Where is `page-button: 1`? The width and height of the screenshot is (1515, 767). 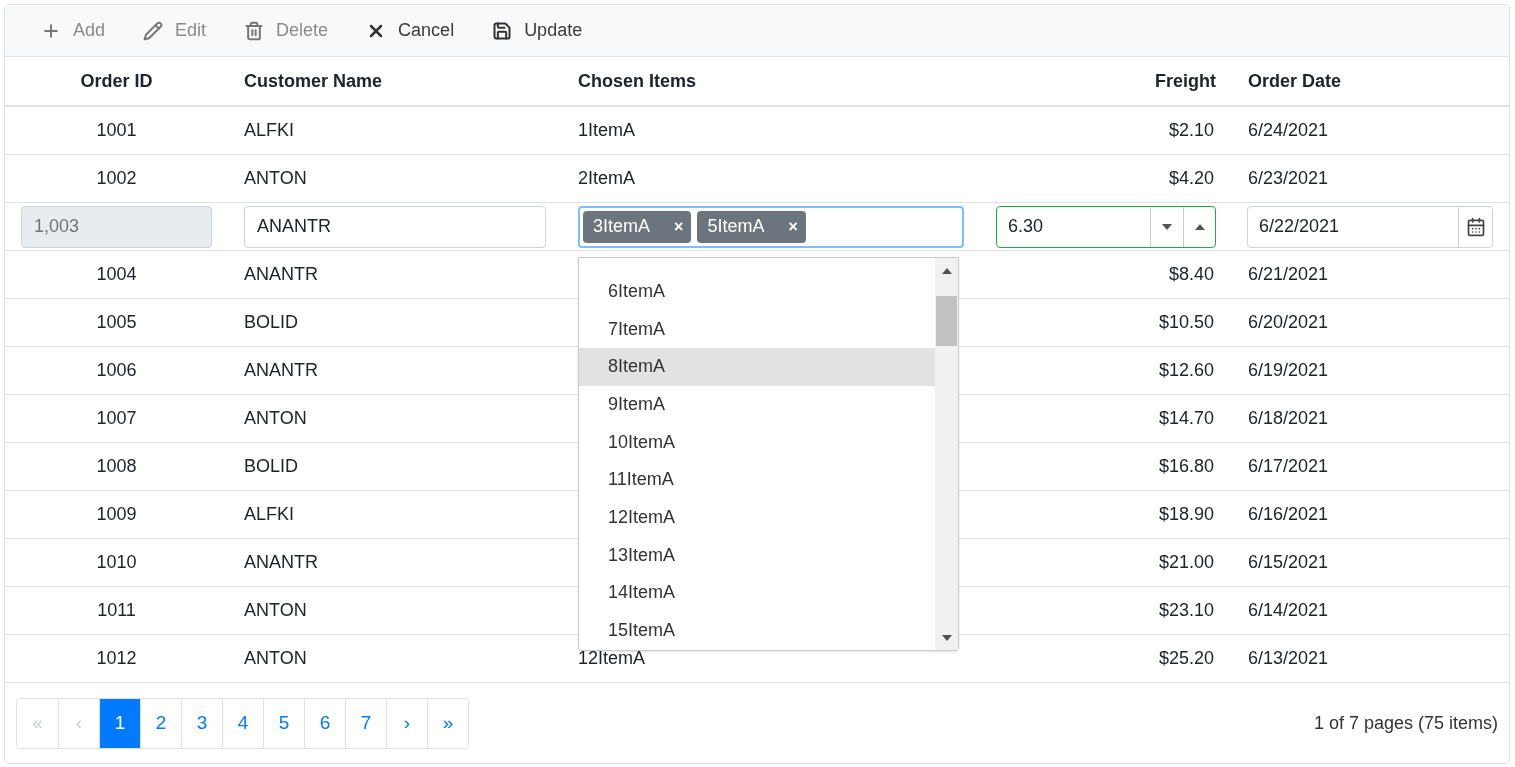 page-button: 1 is located at coordinates (119, 723).